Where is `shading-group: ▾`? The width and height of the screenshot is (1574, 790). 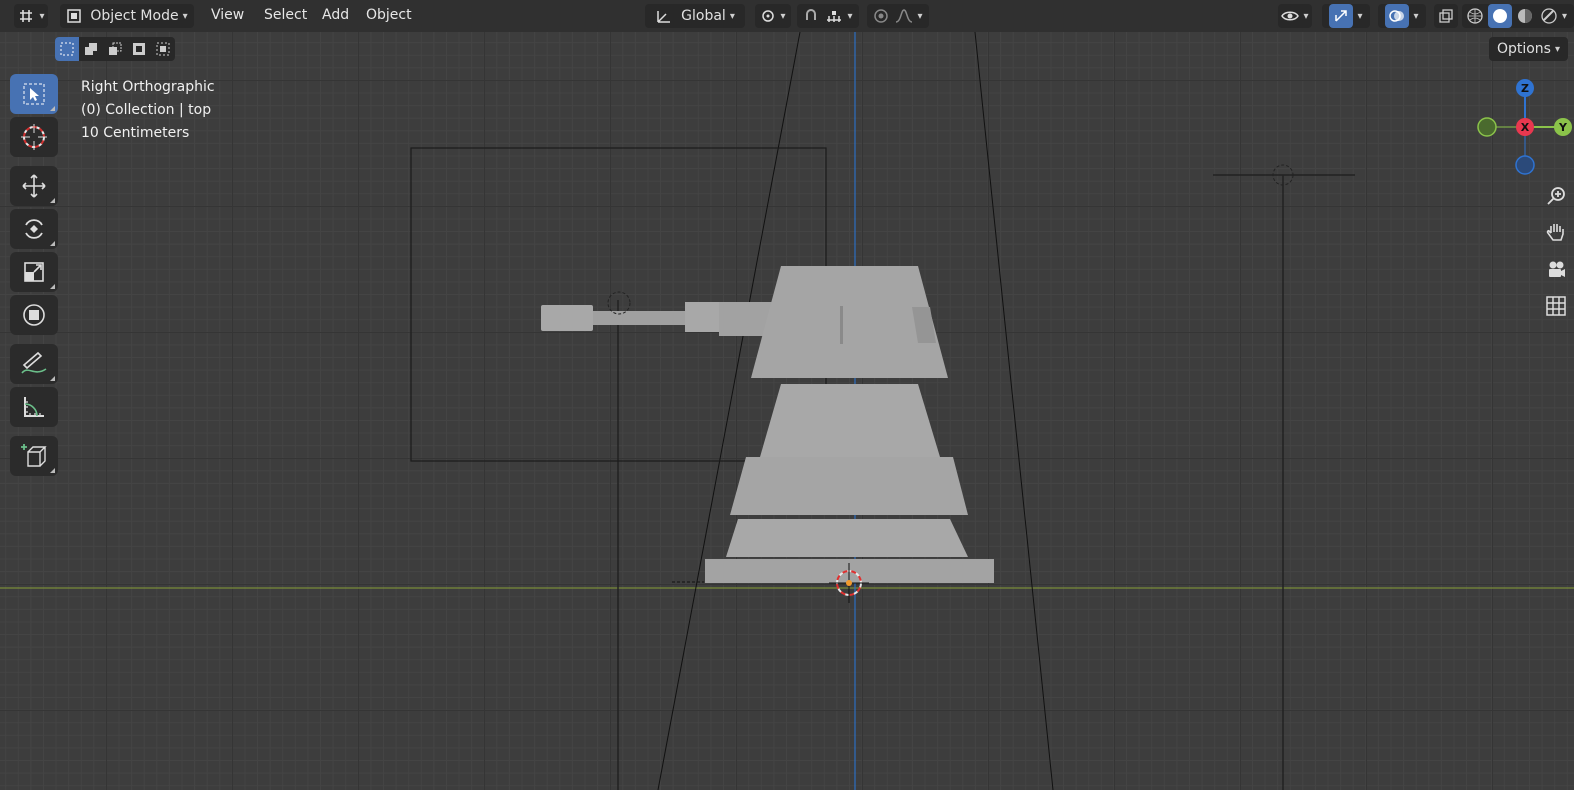 shading-group: ▾ is located at coordinates (1518, 16).